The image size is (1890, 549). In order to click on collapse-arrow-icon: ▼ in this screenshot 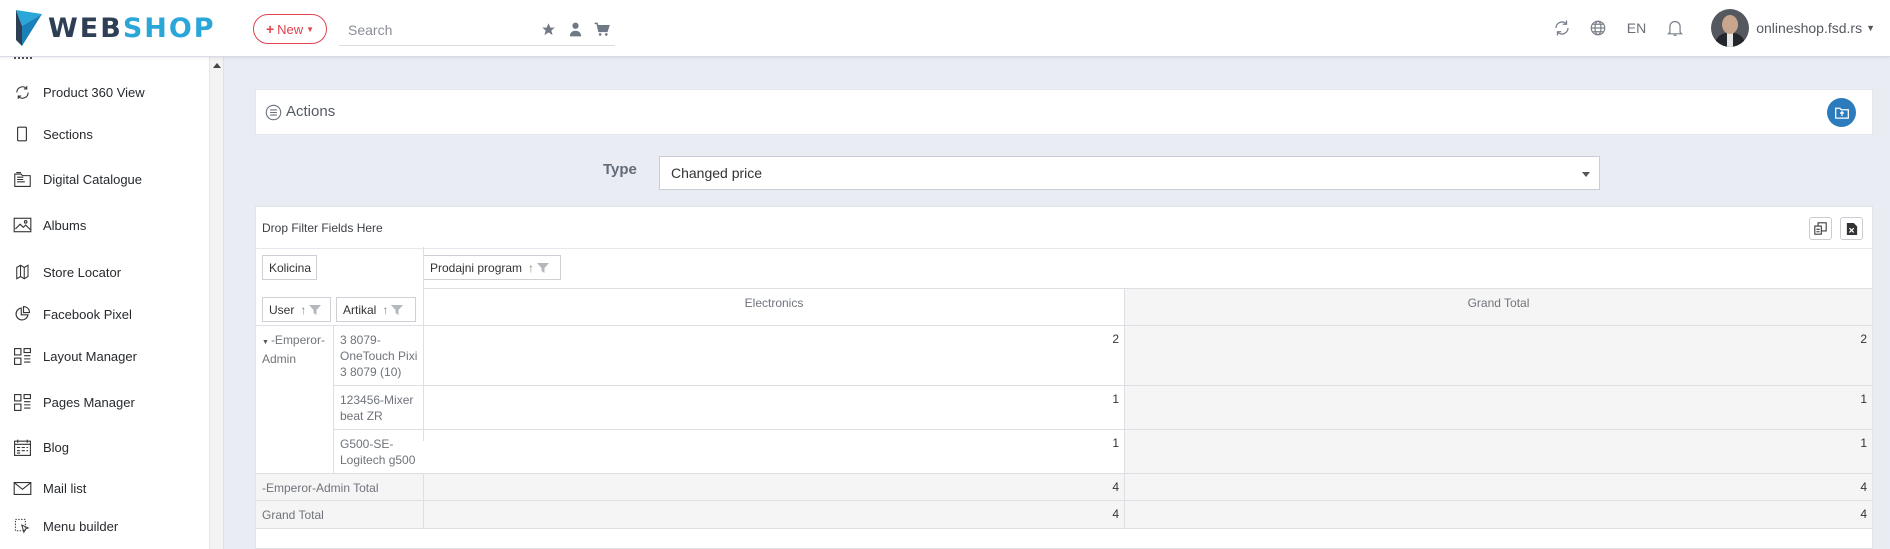, I will do `click(265, 342)`.